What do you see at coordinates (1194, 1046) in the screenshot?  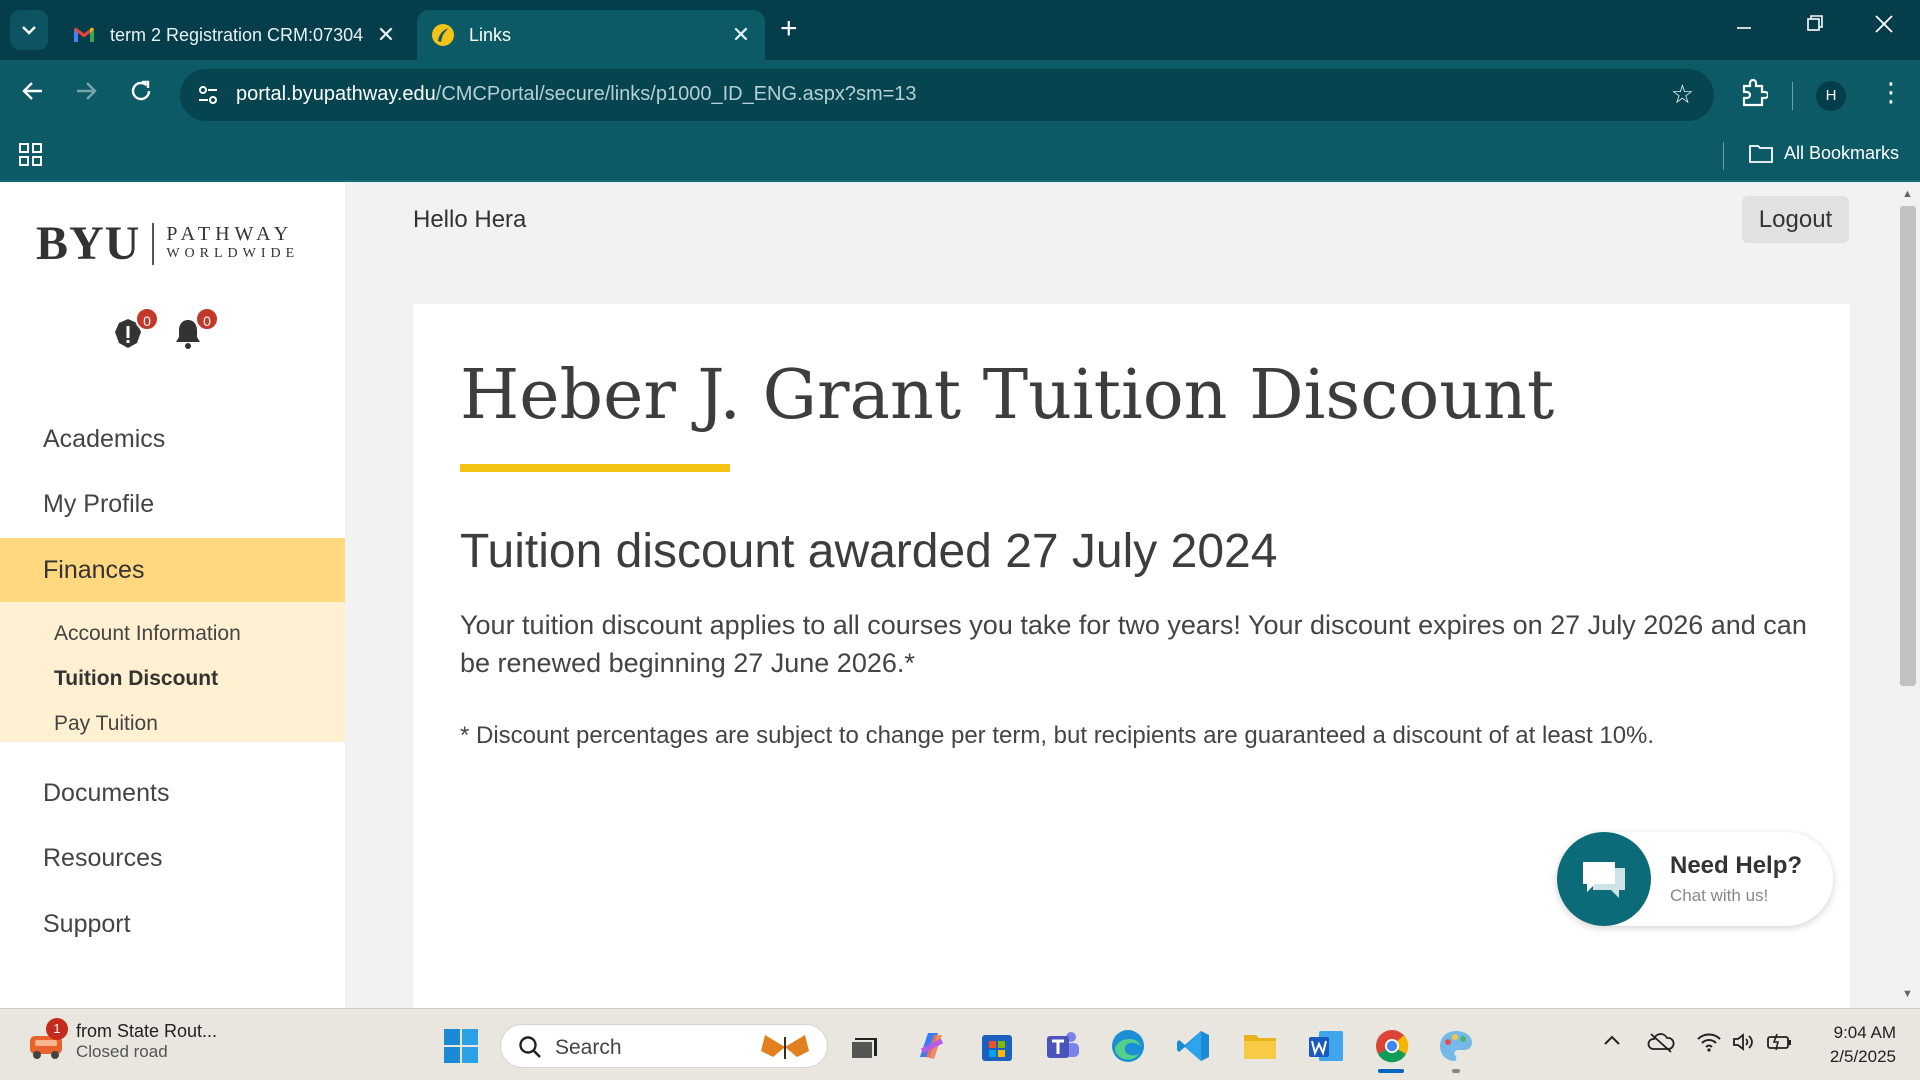 I see `vscode-icon` at bounding box center [1194, 1046].